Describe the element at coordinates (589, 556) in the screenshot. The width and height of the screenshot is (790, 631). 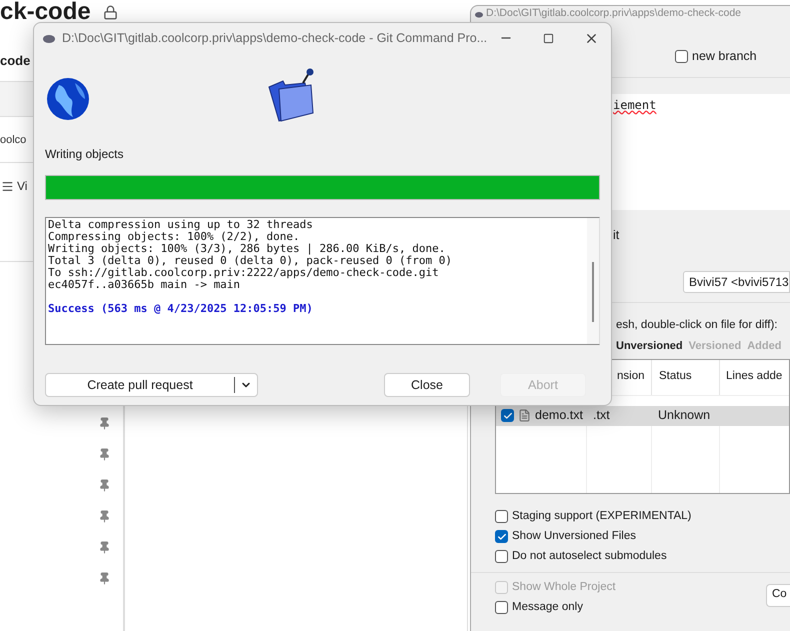
I see `option-label: Do not autoselect submodules` at that location.